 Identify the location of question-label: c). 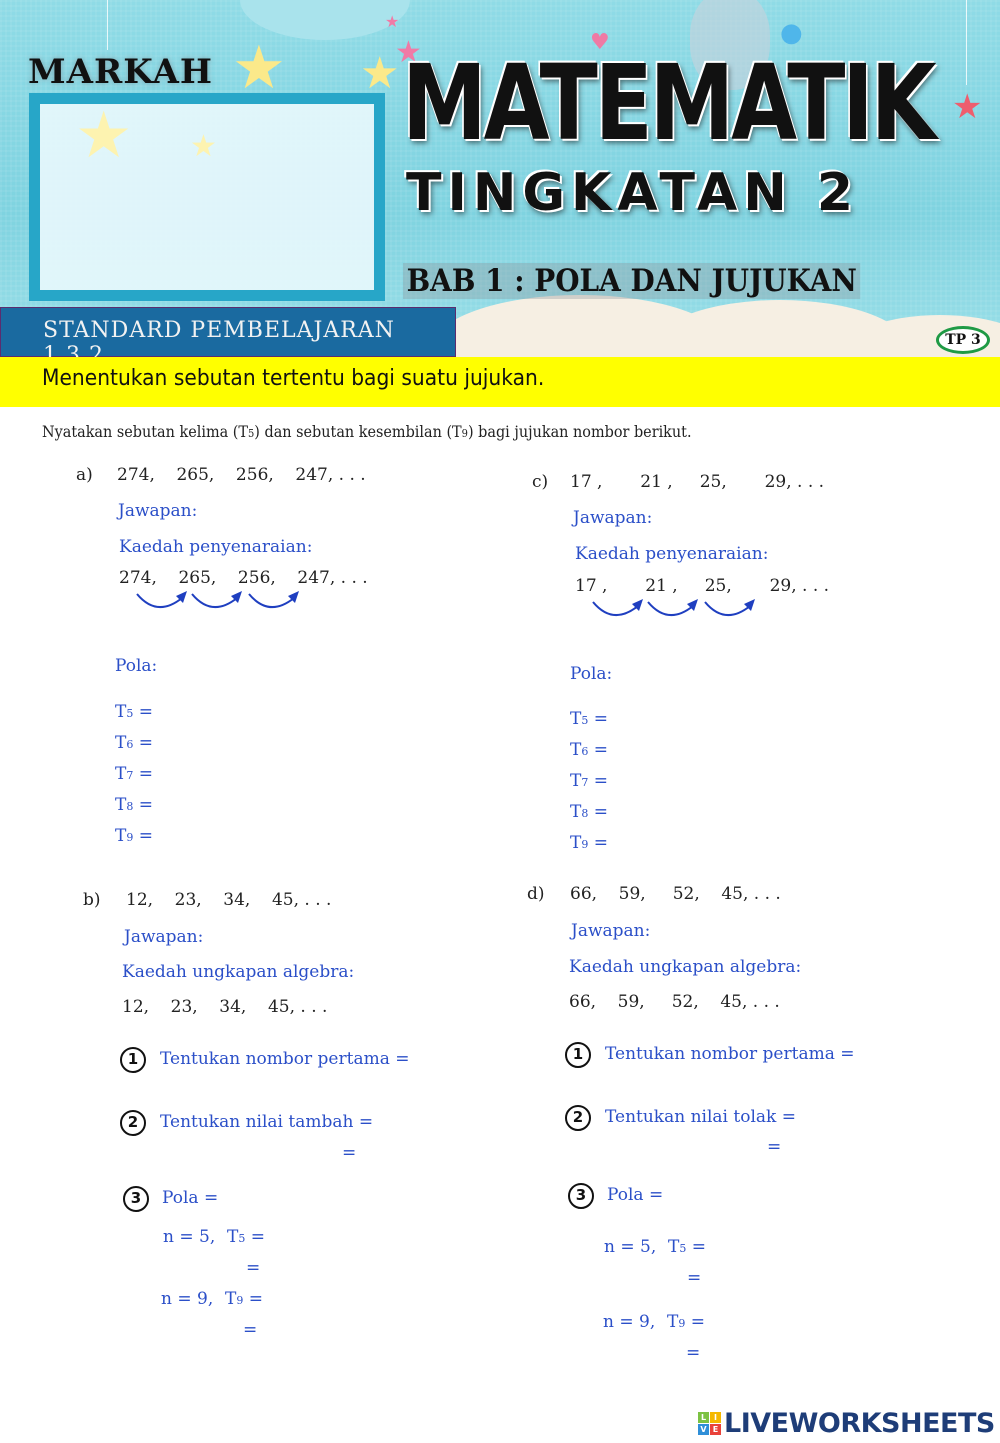
(540, 482).